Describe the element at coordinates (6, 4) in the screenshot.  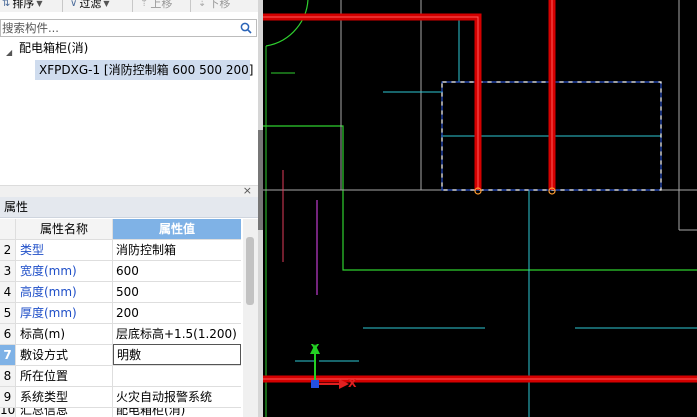
I see `sort-icon: ⇅` at that location.